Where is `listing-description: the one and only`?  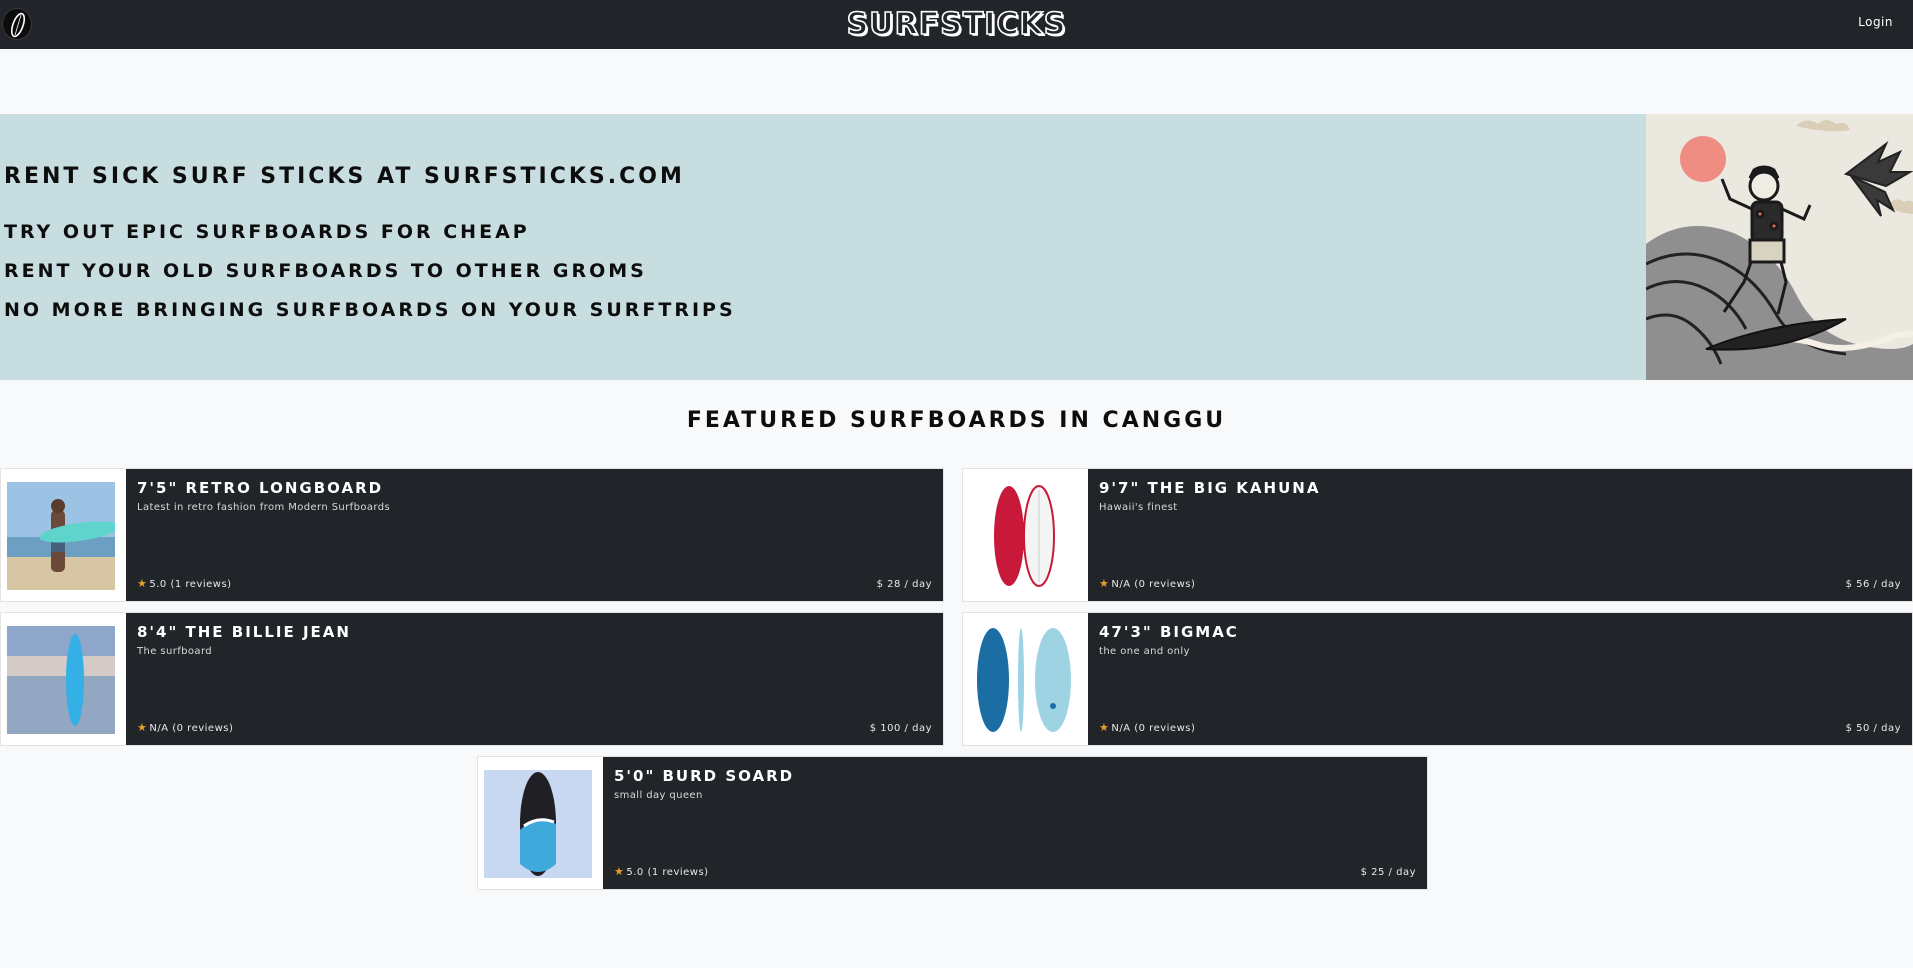 listing-description: the one and only is located at coordinates (1144, 651).